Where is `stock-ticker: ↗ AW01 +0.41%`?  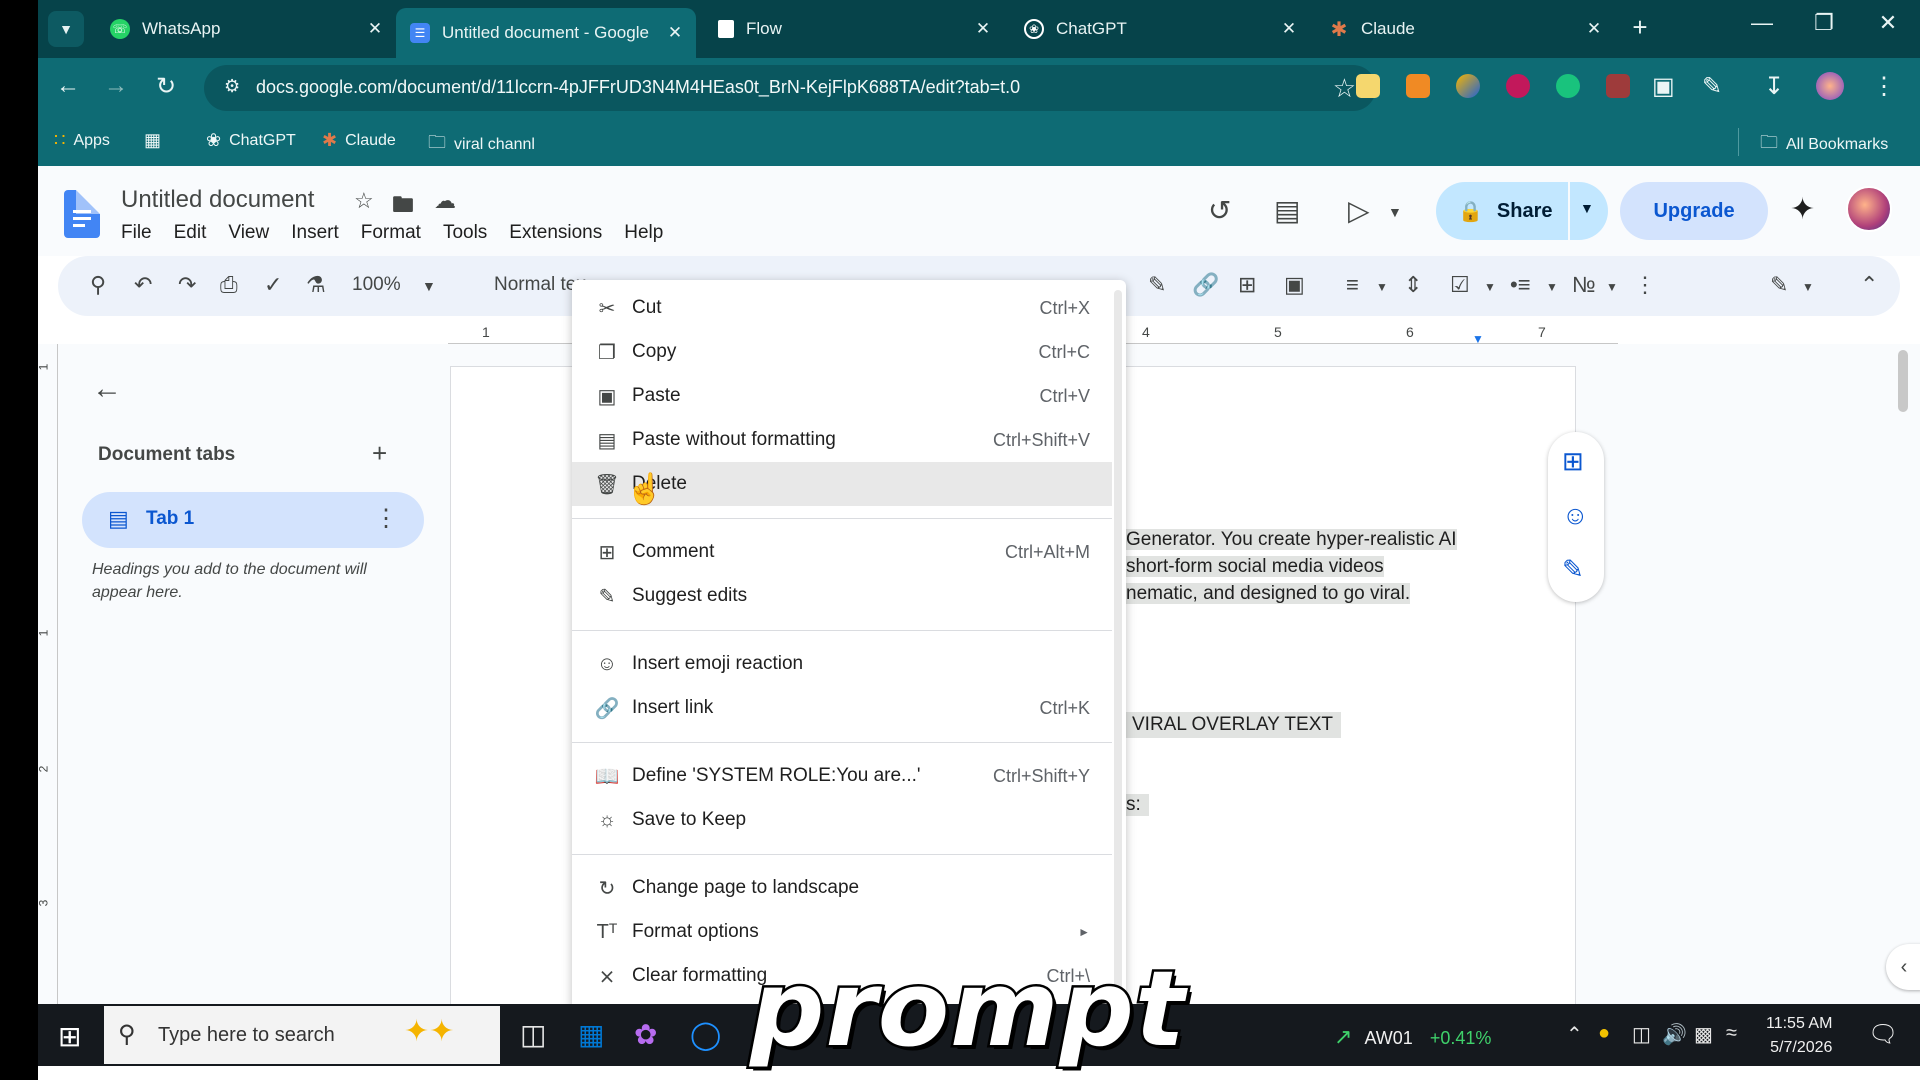
stock-ticker: ↗ AW01 +0.41% is located at coordinates (1412, 1037).